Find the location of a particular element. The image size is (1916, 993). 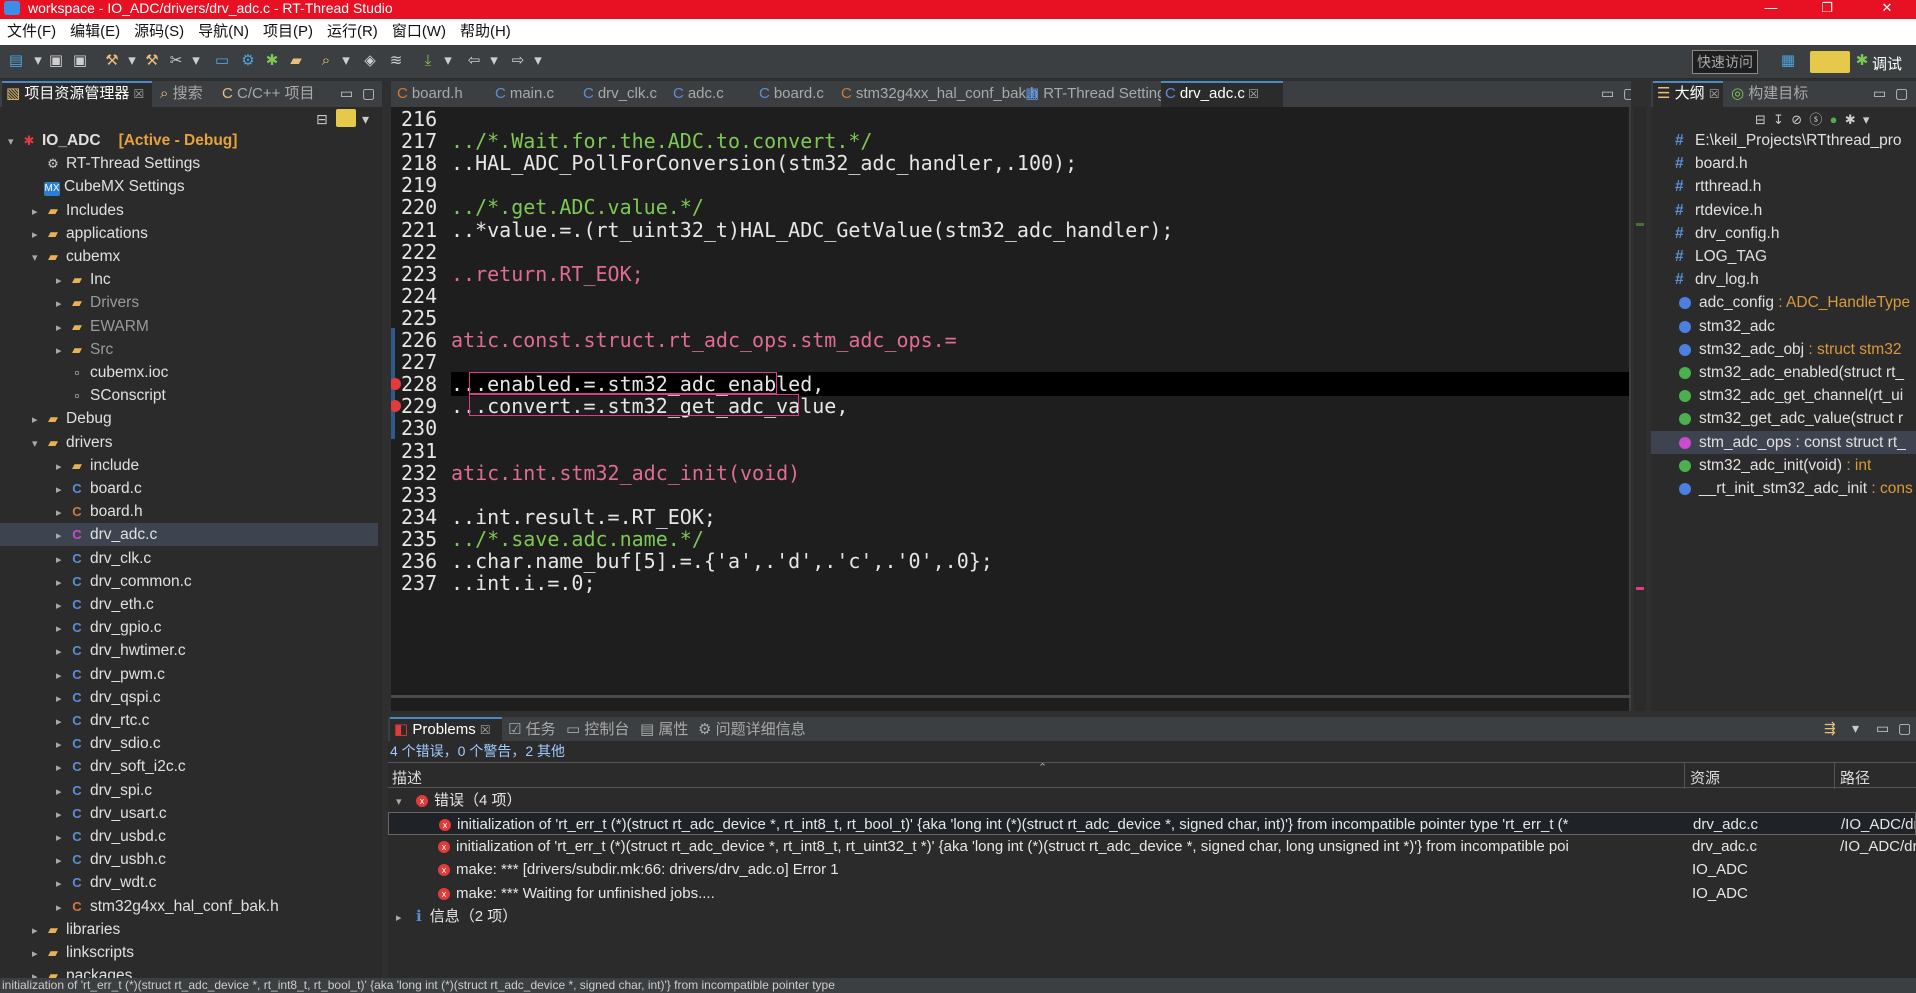

debug-bug-icon: ✱ is located at coordinates (272, 61).